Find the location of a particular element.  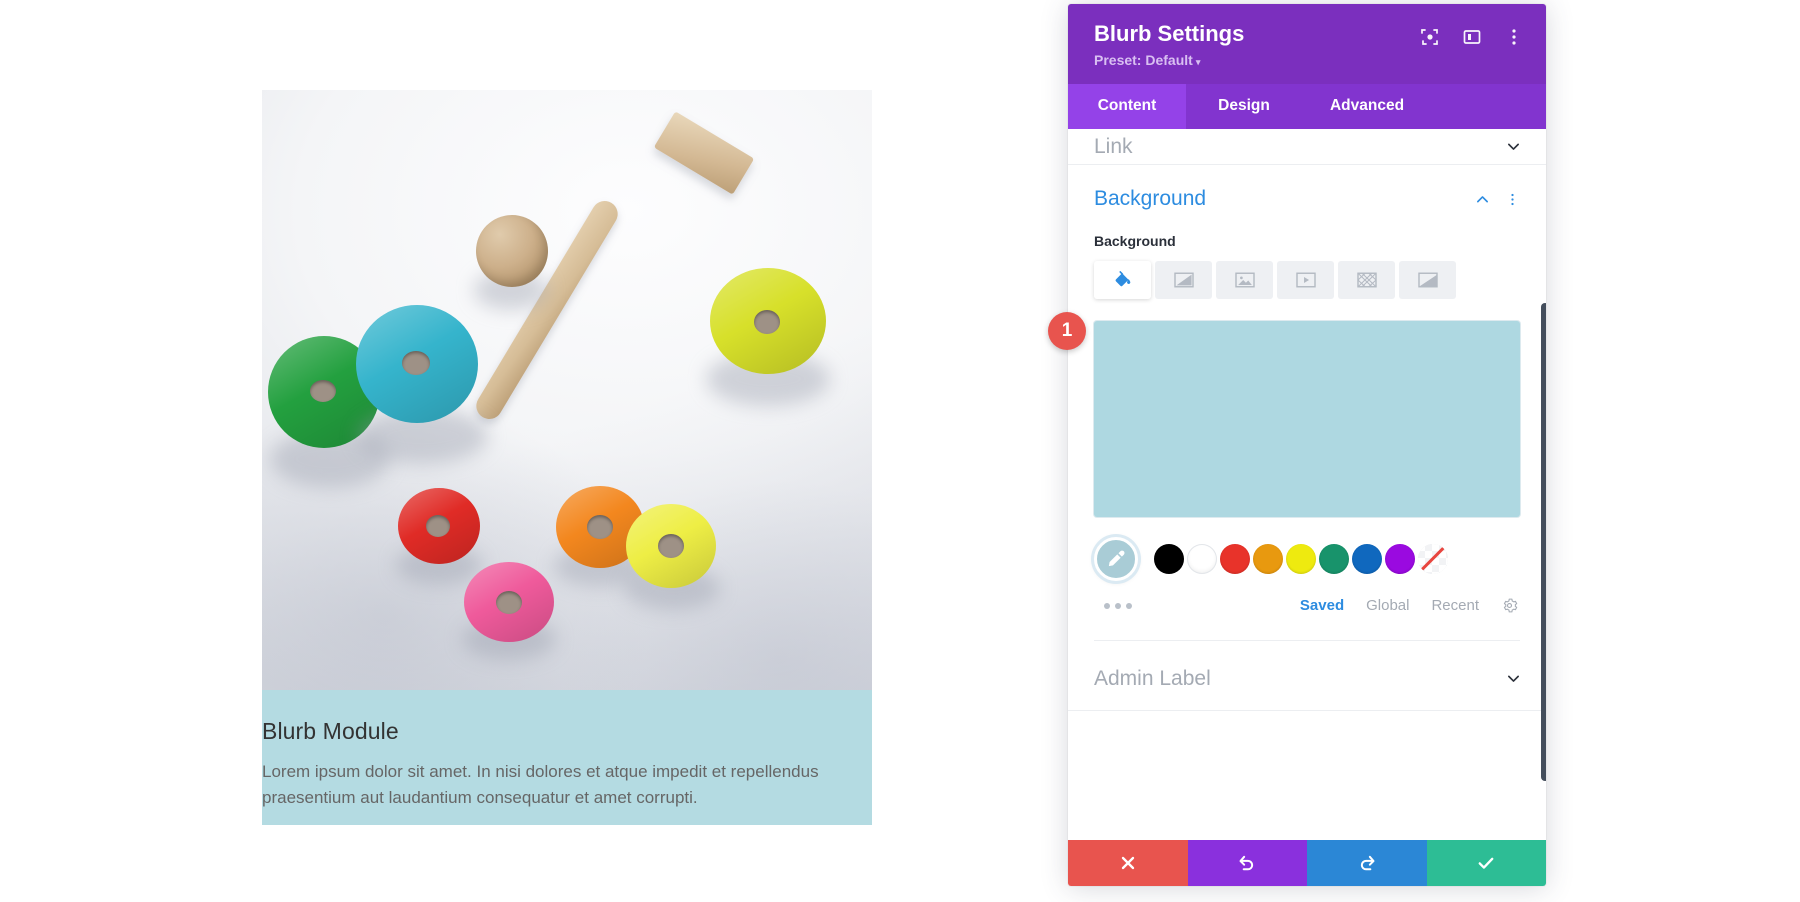

pattern-icon is located at coordinates (1366, 280).